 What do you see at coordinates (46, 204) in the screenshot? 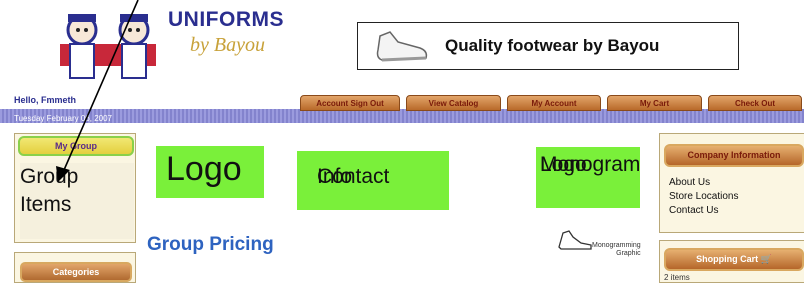
I see `group-items-line2: Items` at bounding box center [46, 204].